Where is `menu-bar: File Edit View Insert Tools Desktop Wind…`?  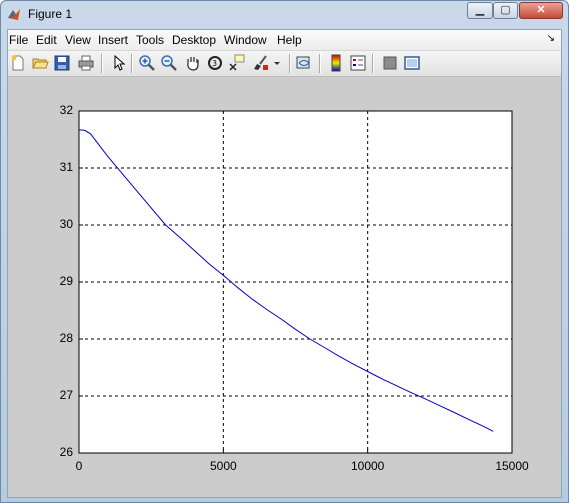
menu-bar: File Edit View Insert Tools Desktop Wind… is located at coordinates (284, 40).